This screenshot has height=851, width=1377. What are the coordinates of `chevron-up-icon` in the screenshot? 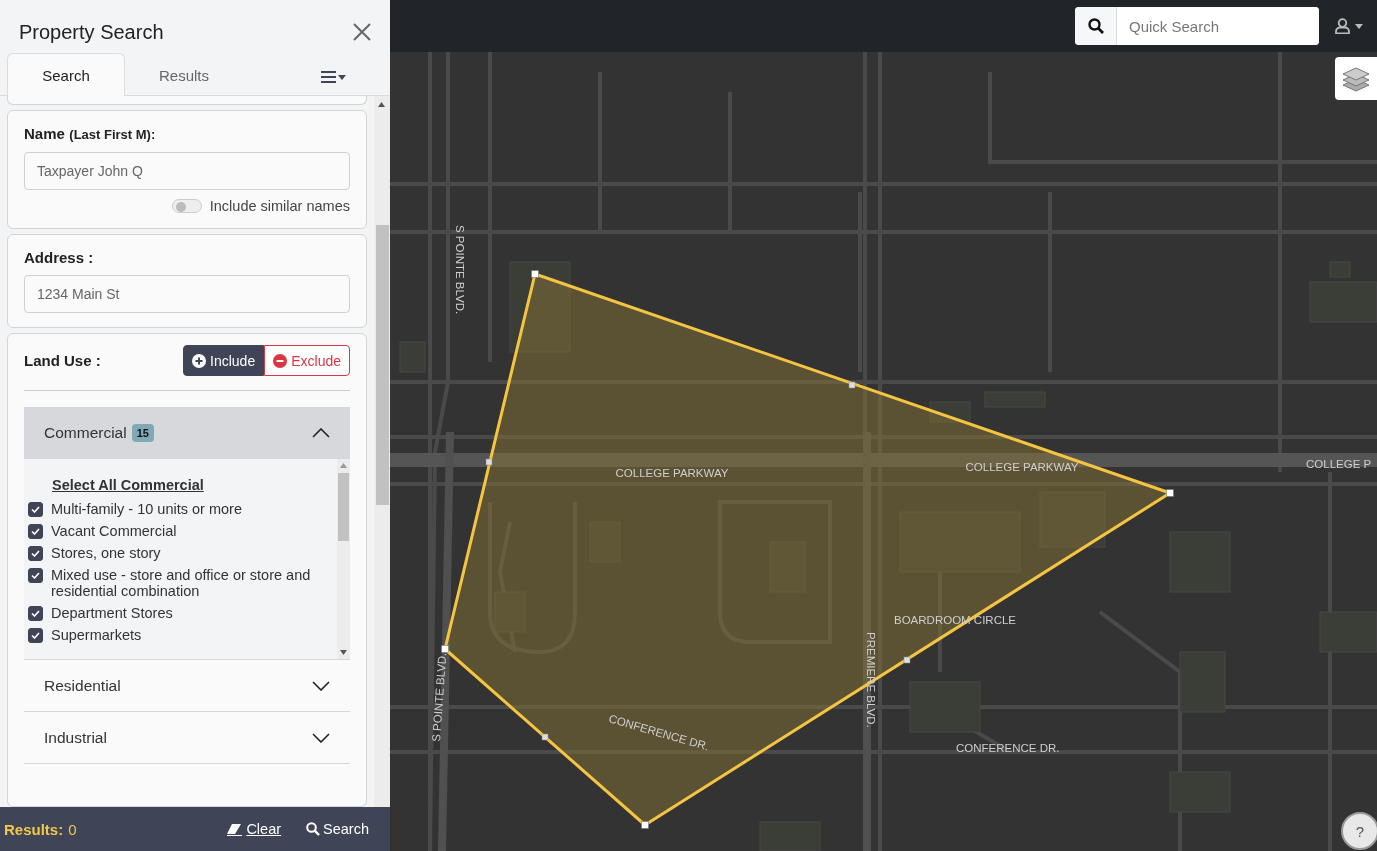 It's located at (321, 433).